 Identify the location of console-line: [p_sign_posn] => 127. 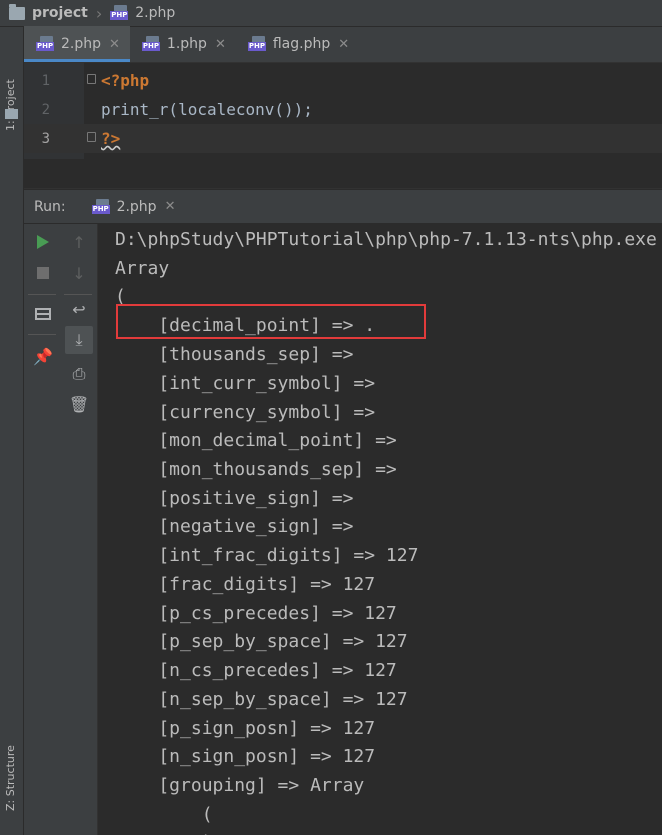
(245, 728).